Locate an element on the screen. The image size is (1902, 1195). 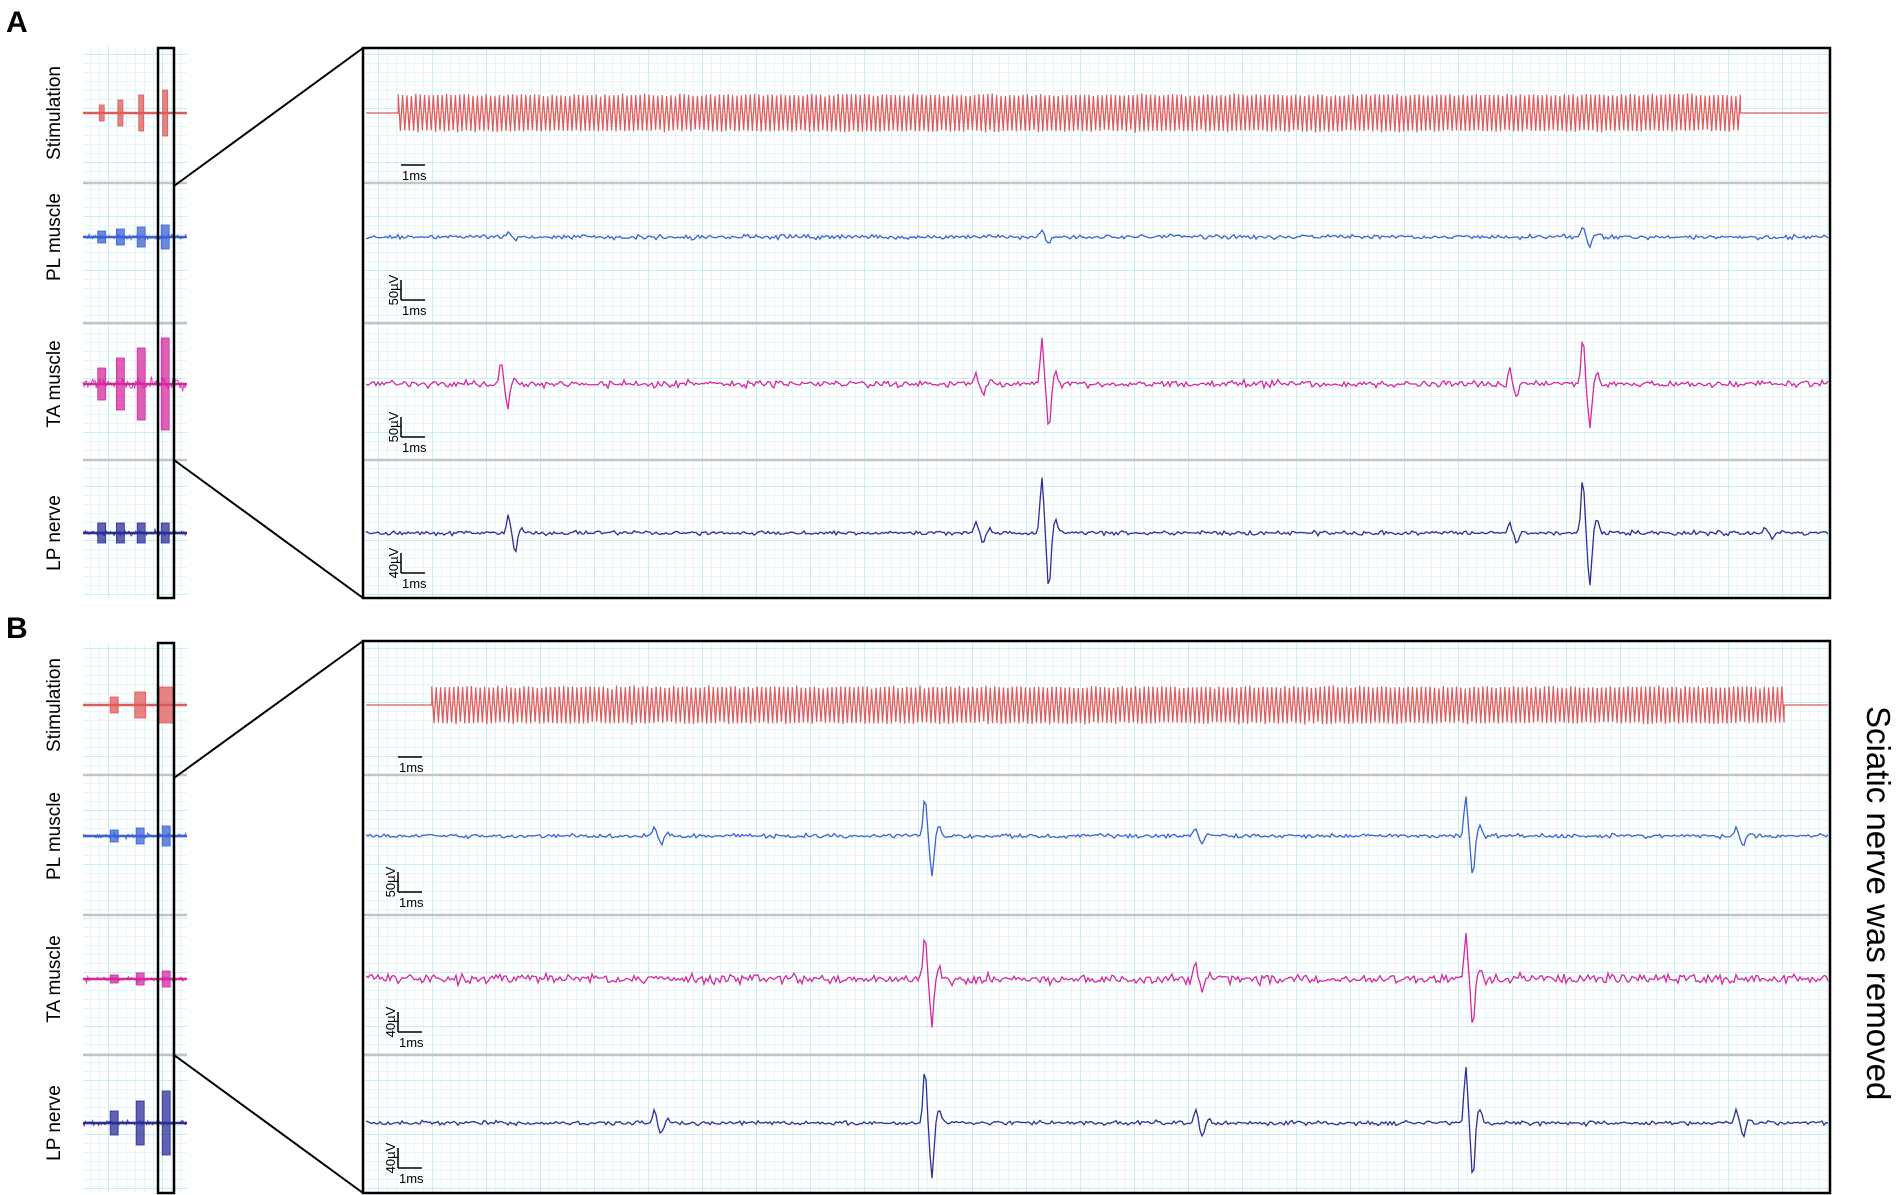
panel-b-connector-top is located at coordinates (268, 709).